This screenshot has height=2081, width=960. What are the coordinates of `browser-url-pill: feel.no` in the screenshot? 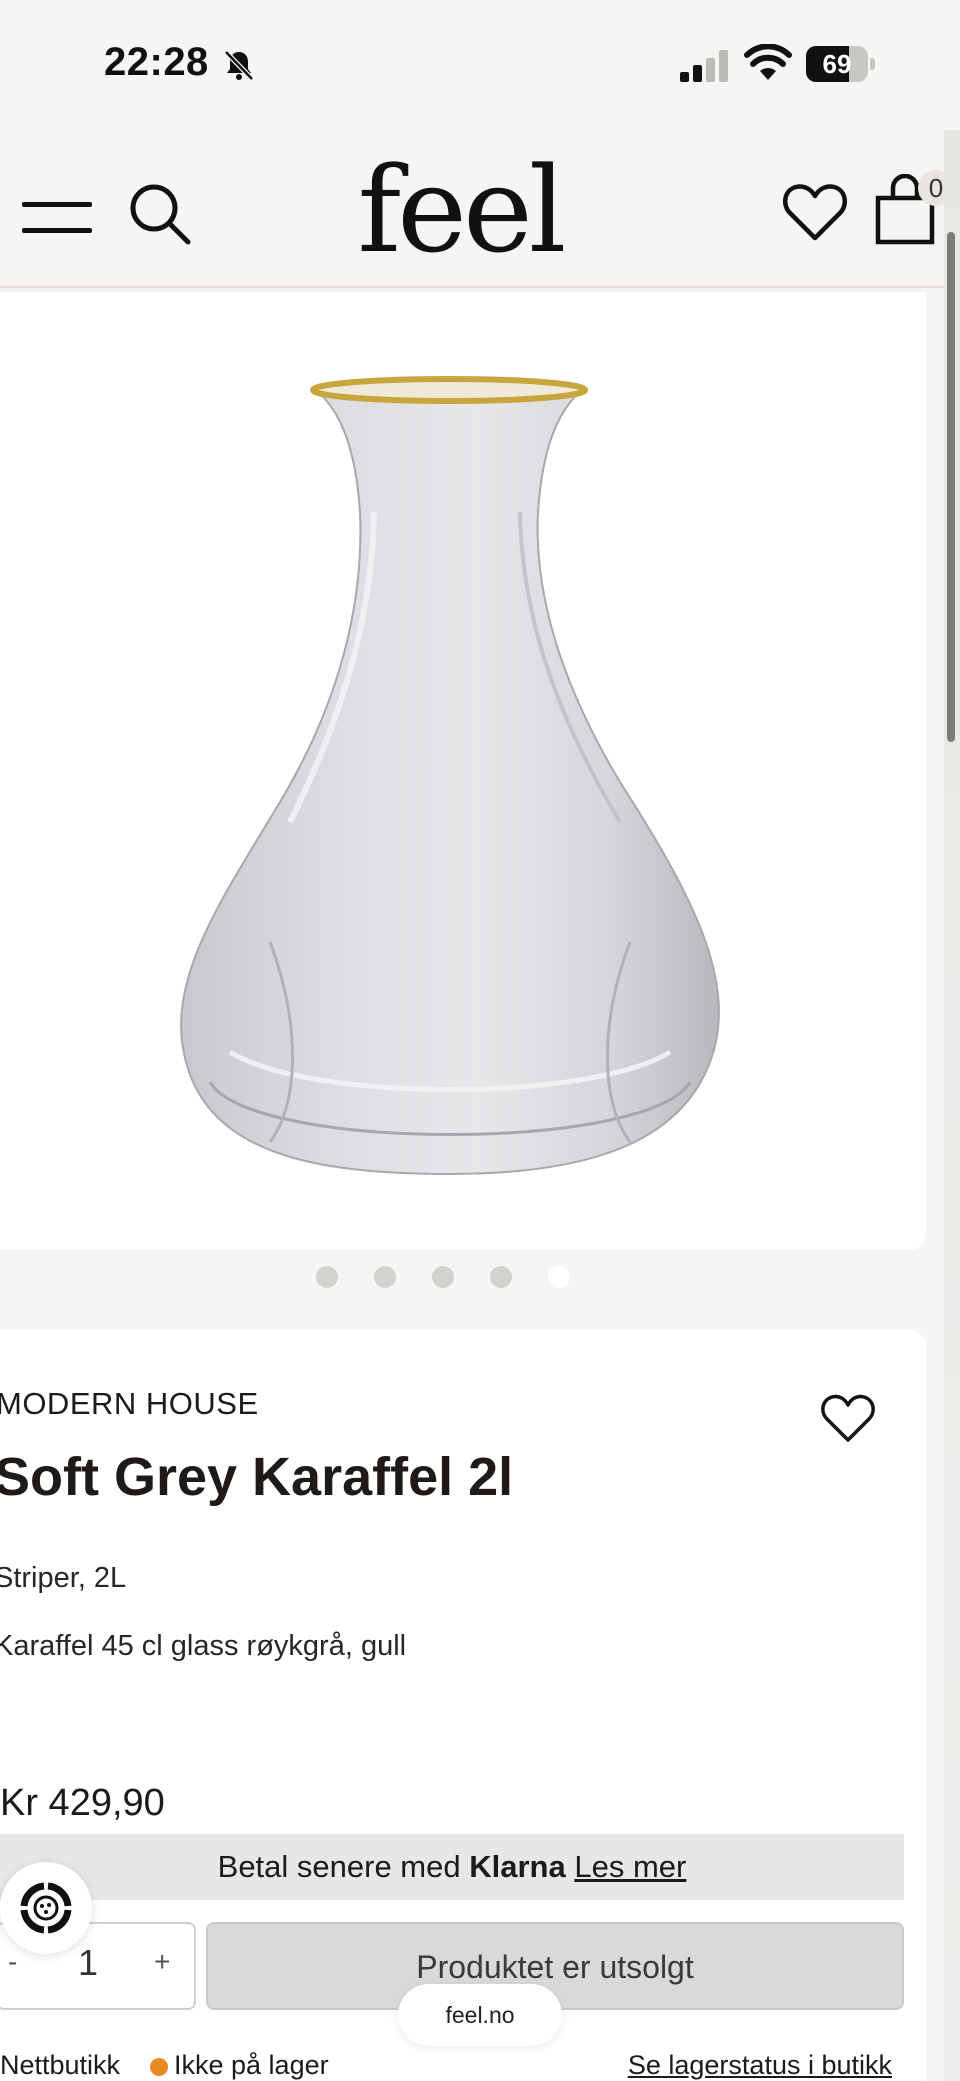 It's located at (480, 2015).